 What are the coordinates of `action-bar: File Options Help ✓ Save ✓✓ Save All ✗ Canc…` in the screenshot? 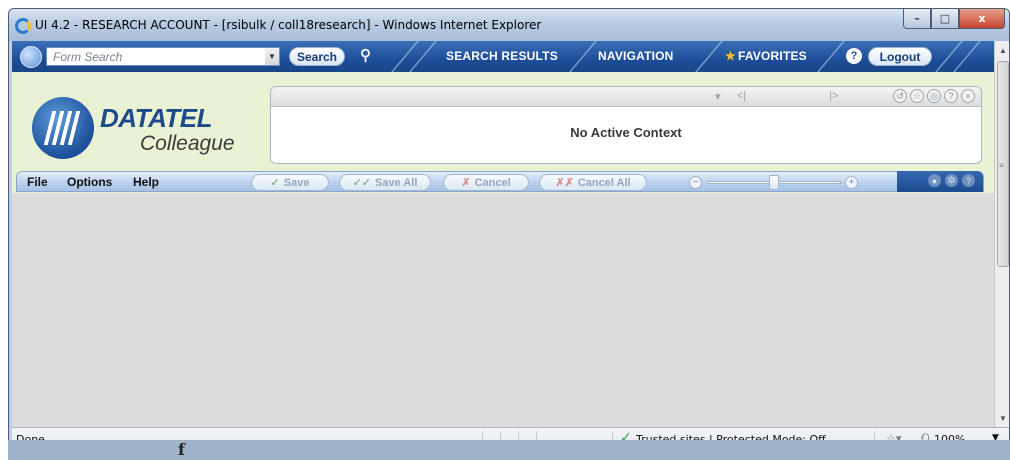 It's located at (500, 181).